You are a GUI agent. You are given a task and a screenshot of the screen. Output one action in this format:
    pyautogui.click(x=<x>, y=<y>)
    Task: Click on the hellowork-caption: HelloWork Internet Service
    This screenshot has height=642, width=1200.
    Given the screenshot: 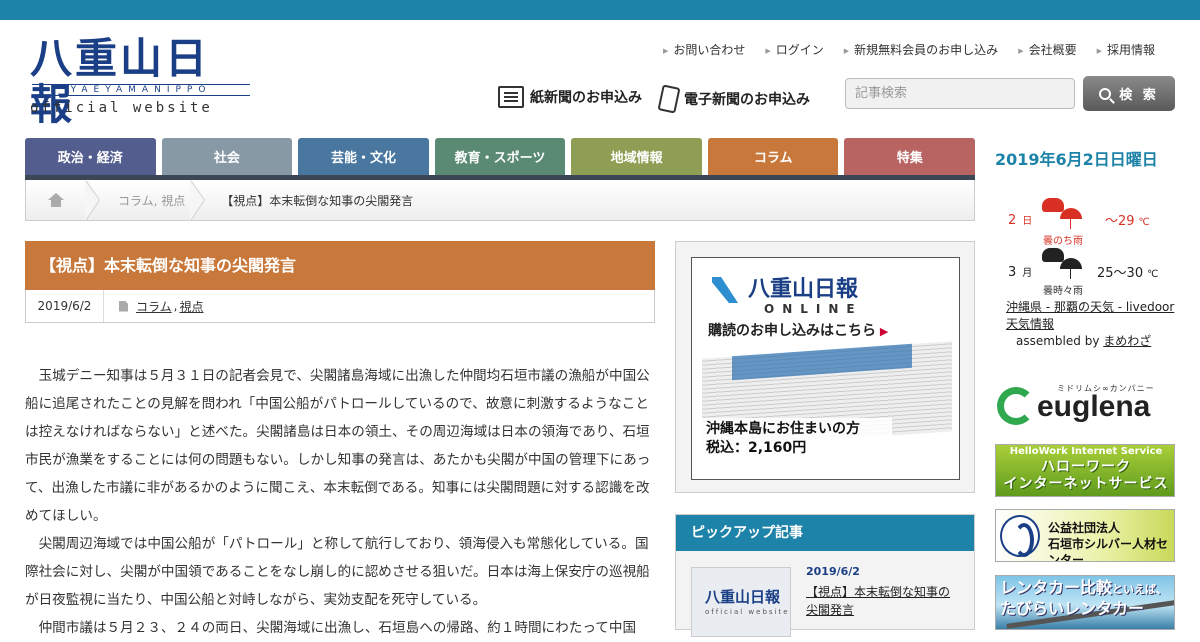 What is the action you would take?
    pyautogui.click(x=1086, y=451)
    